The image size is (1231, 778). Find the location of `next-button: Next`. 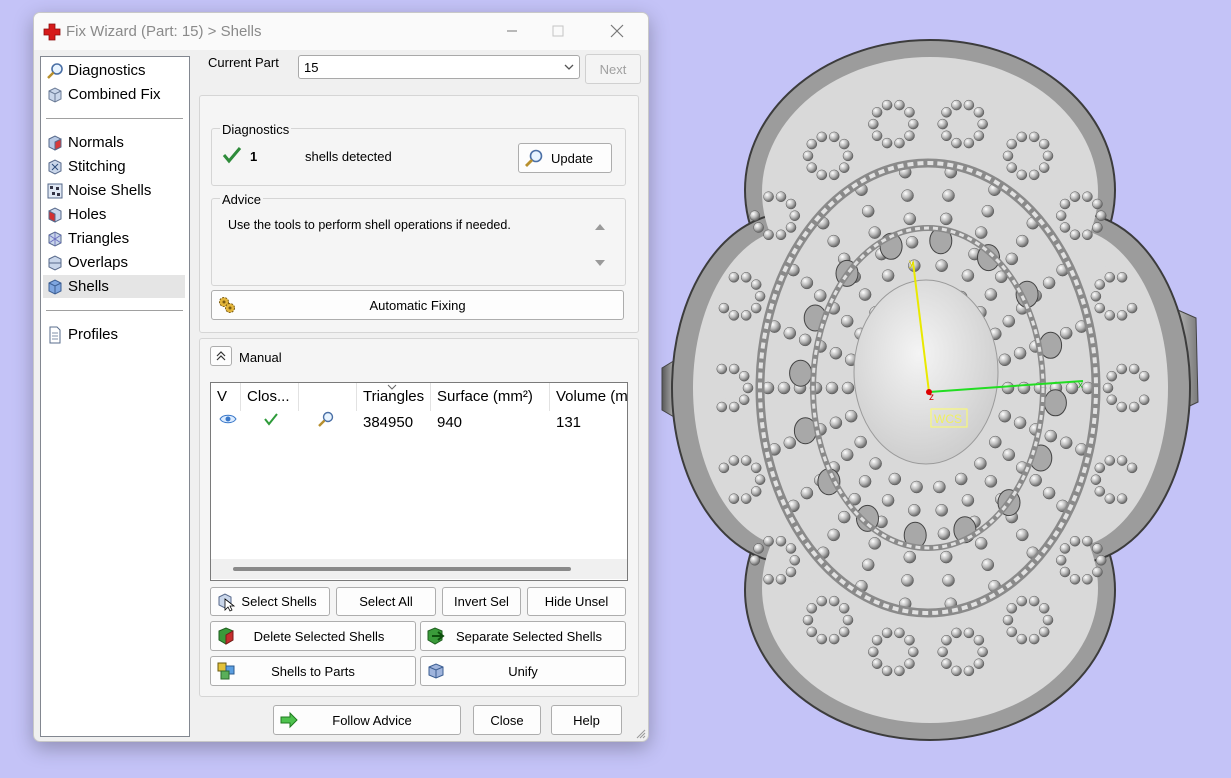

next-button: Next is located at coordinates (613, 69).